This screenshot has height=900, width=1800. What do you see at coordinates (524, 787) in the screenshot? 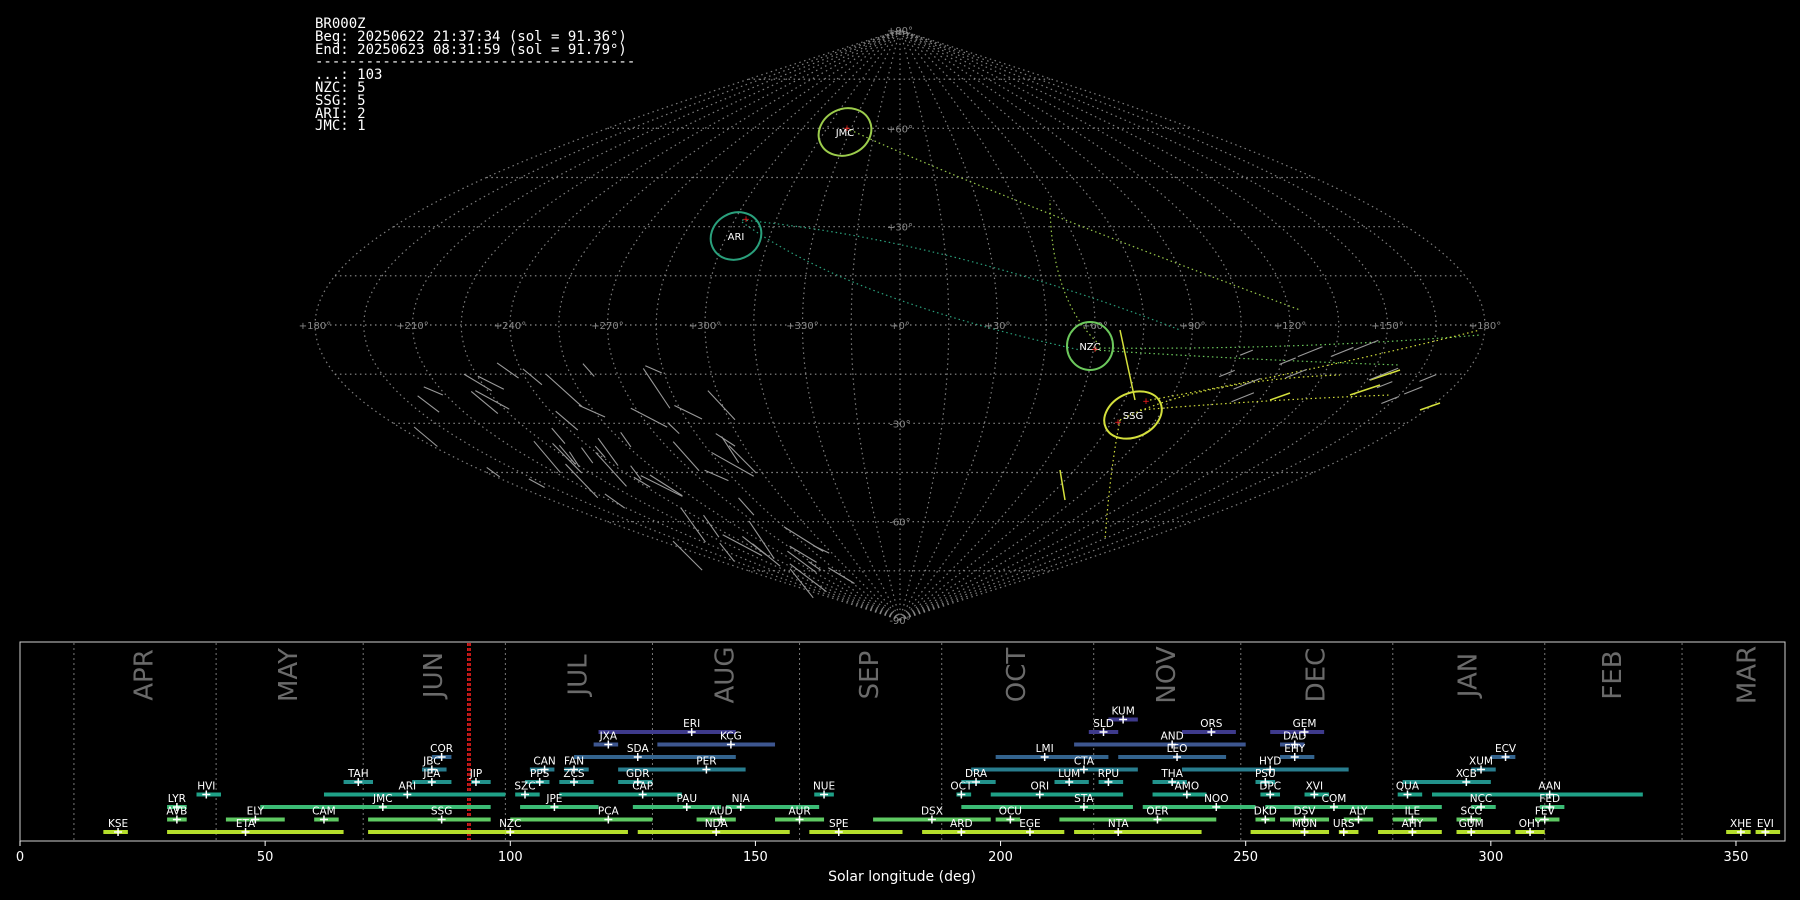
I see `shower-code-label: SZC` at bounding box center [524, 787].